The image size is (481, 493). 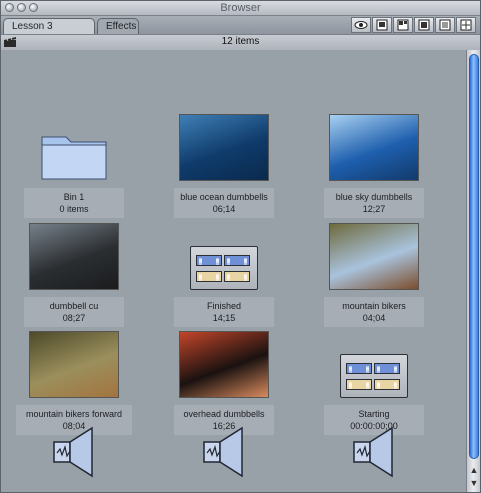 I want to click on tab-effects: Effects, so click(x=118, y=26).